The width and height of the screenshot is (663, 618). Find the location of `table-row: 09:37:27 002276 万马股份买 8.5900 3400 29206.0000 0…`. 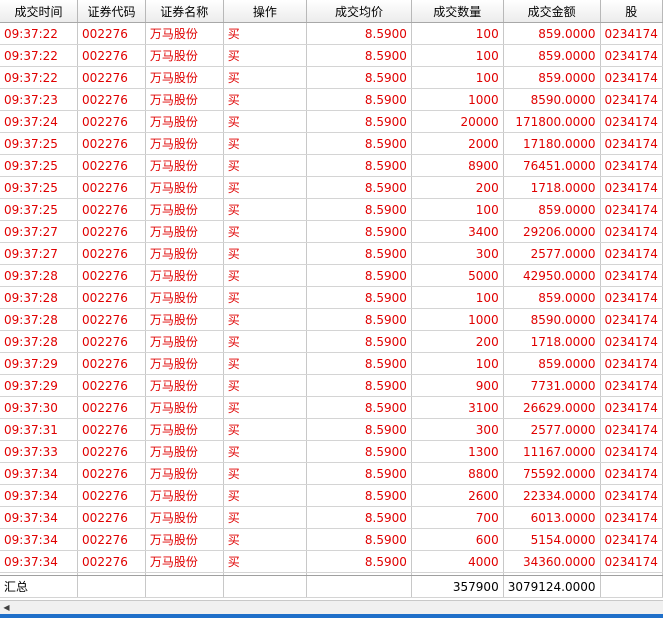

table-row: 09:37:27 002276 万马股份买 8.5900 3400 29206.0000 0… is located at coordinates (331, 231).